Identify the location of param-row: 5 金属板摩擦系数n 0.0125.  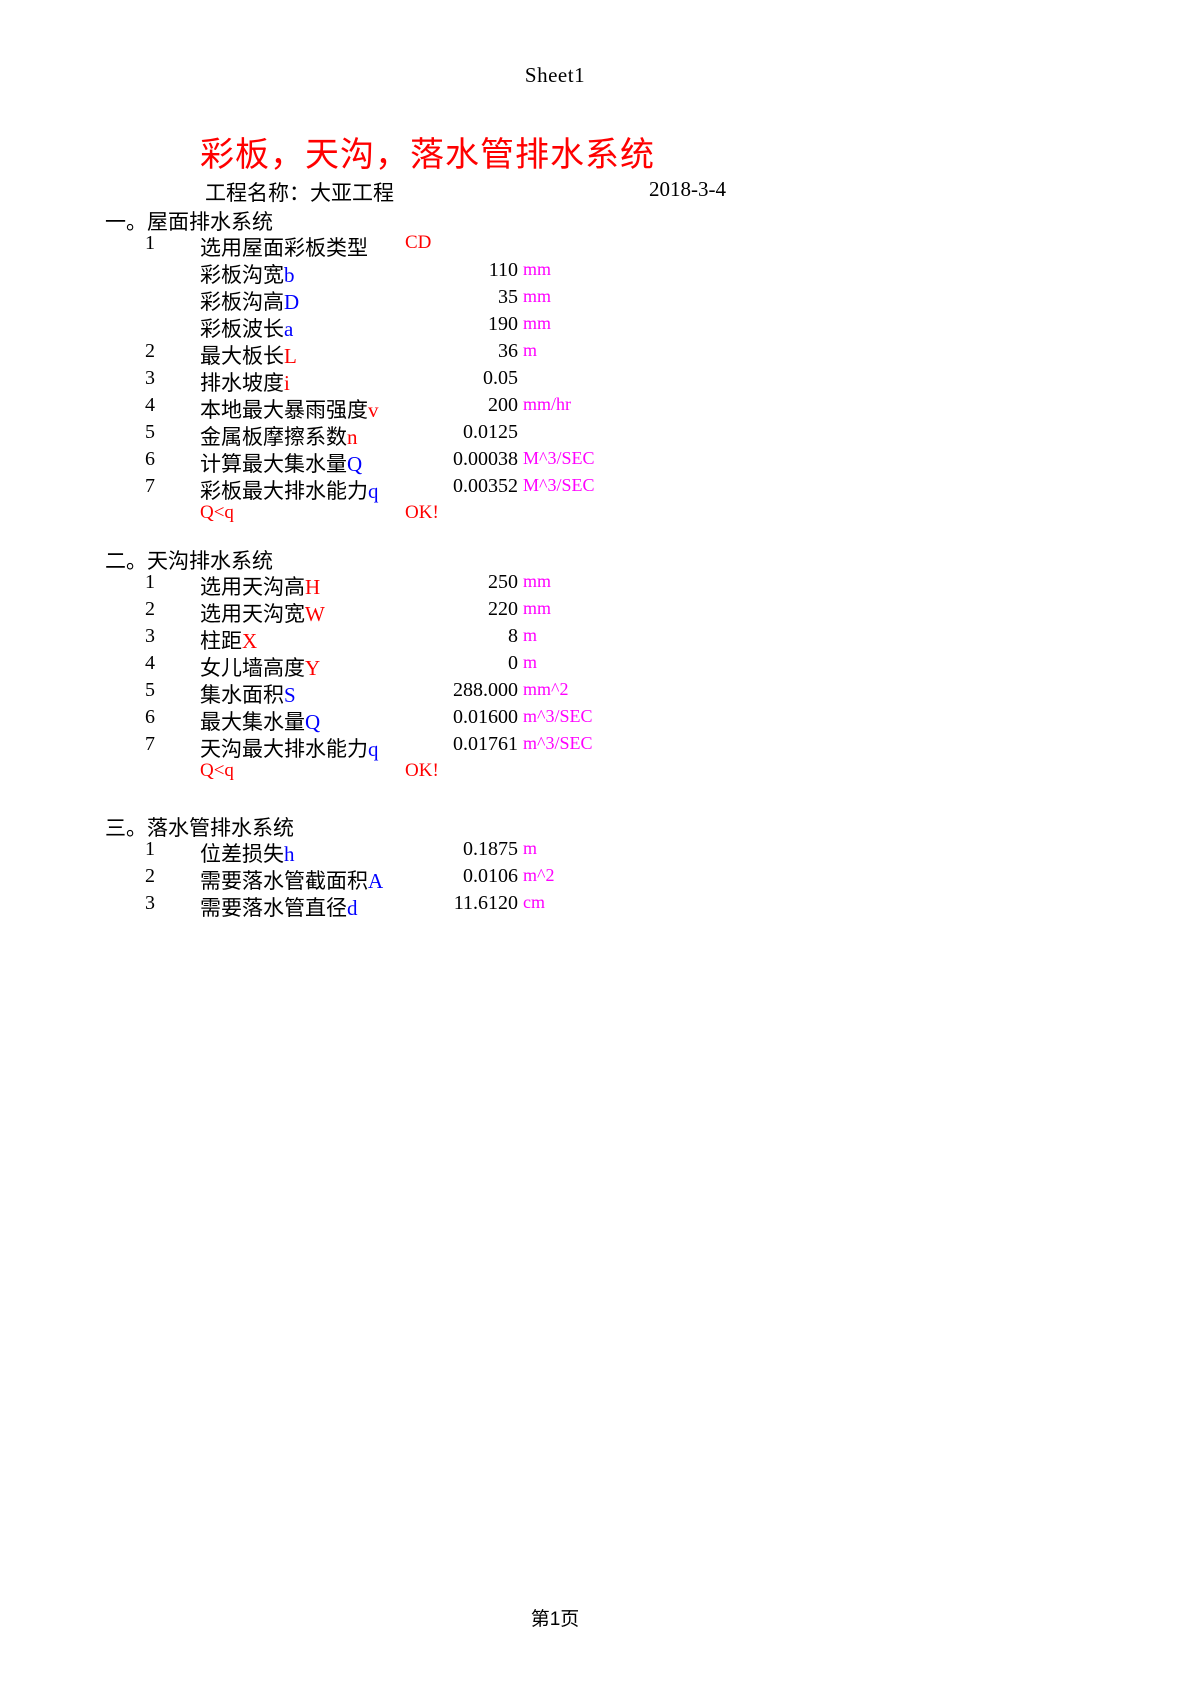
(600, 435).